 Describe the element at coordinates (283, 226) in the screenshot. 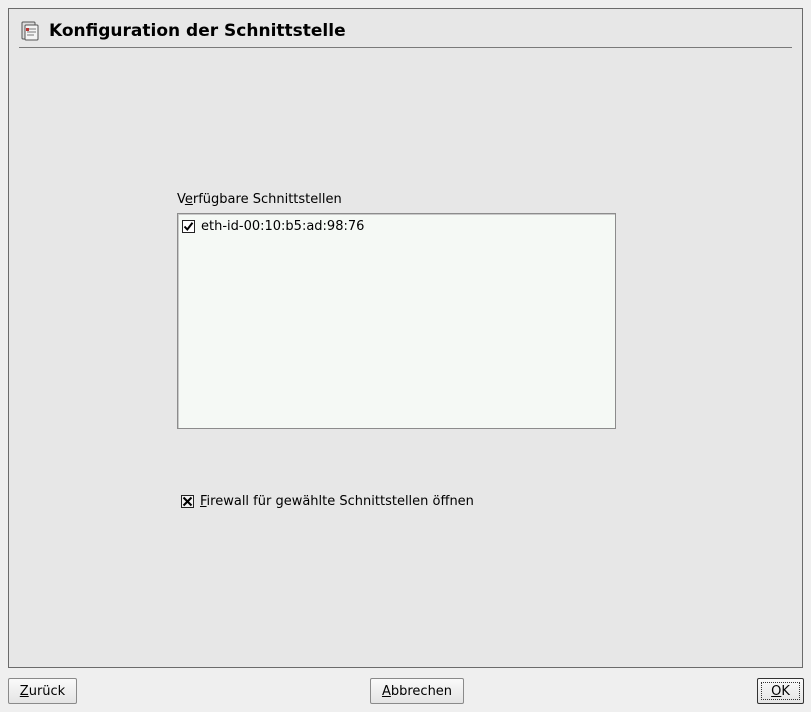

I see `interface-label: eth-id-00:10:b5:ad:98:76` at that location.